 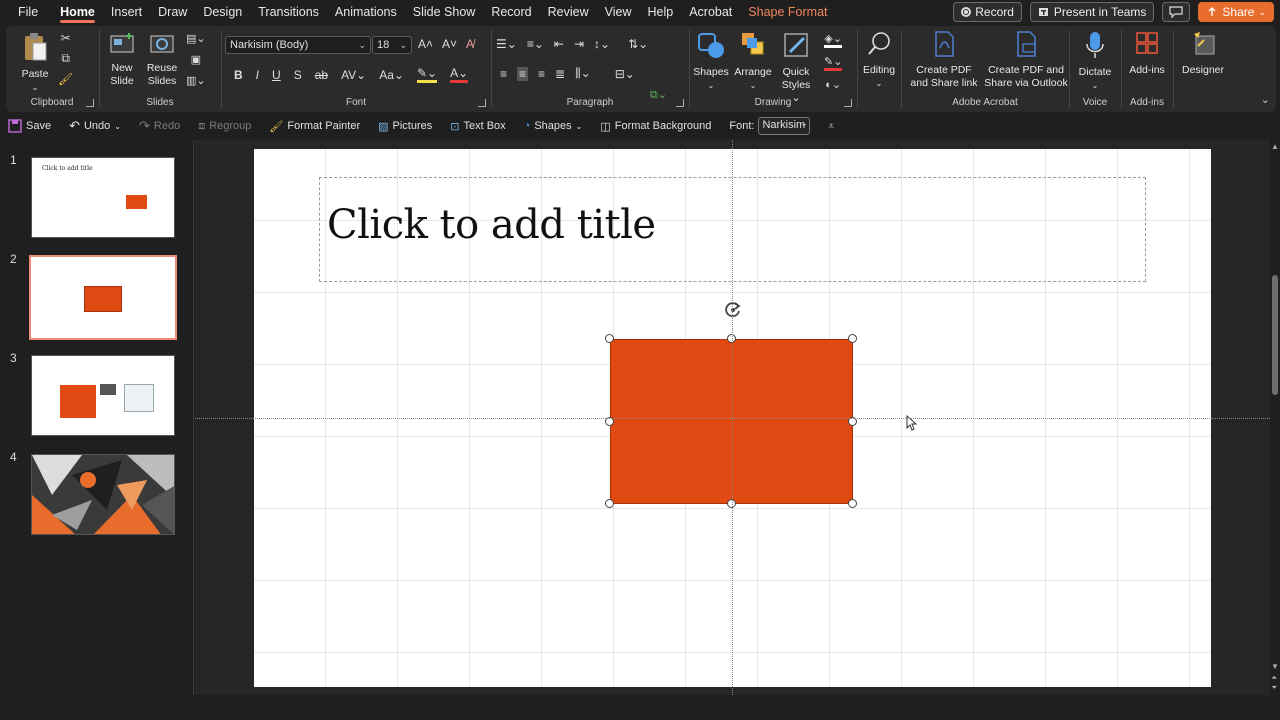 What do you see at coordinates (732, 418) in the screenshot?
I see `horizontal-smart-guide` at bounding box center [732, 418].